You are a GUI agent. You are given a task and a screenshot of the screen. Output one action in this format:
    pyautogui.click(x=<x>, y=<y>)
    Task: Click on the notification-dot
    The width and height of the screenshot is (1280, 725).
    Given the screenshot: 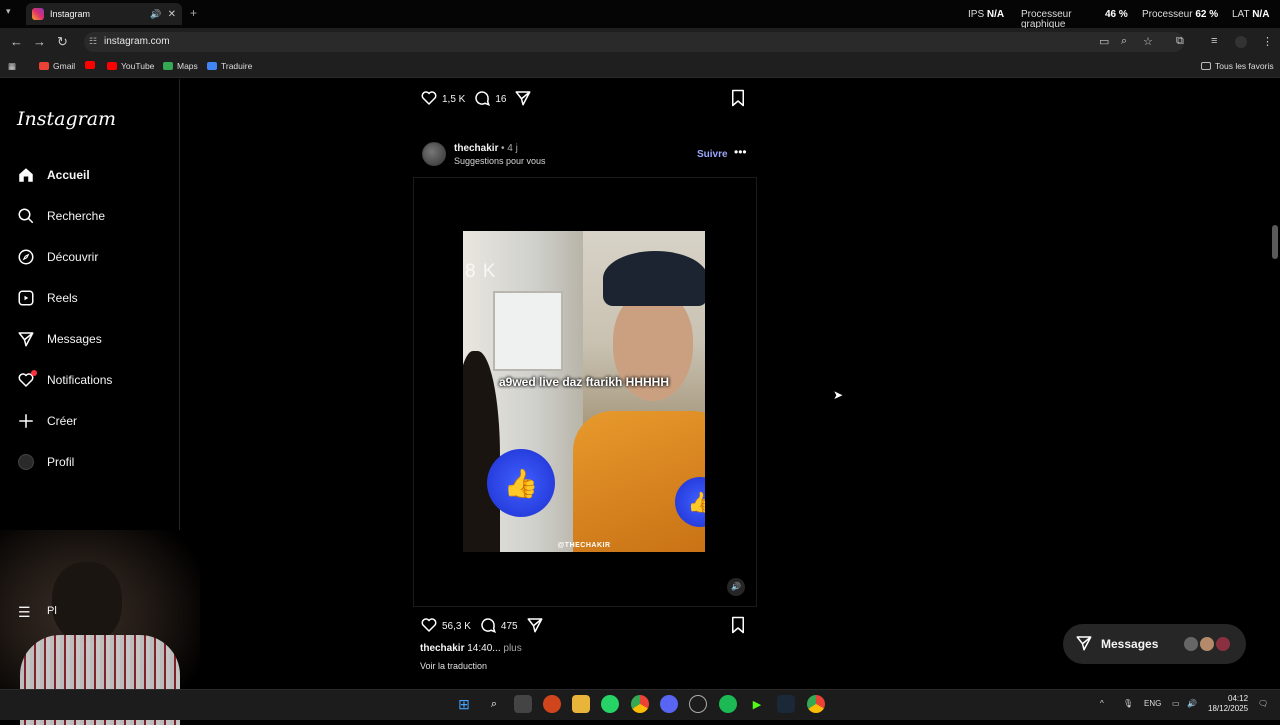 What is the action you would take?
    pyautogui.click(x=34, y=373)
    